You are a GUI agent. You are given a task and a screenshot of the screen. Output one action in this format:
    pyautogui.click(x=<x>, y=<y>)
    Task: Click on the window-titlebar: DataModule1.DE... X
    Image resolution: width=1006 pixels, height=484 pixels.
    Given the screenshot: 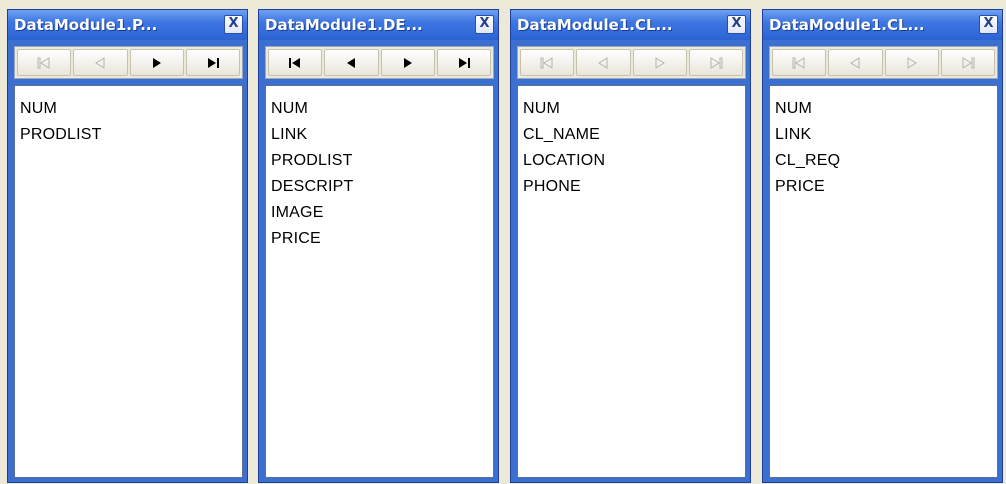 What is the action you would take?
    pyautogui.click(x=378, y=25)
    